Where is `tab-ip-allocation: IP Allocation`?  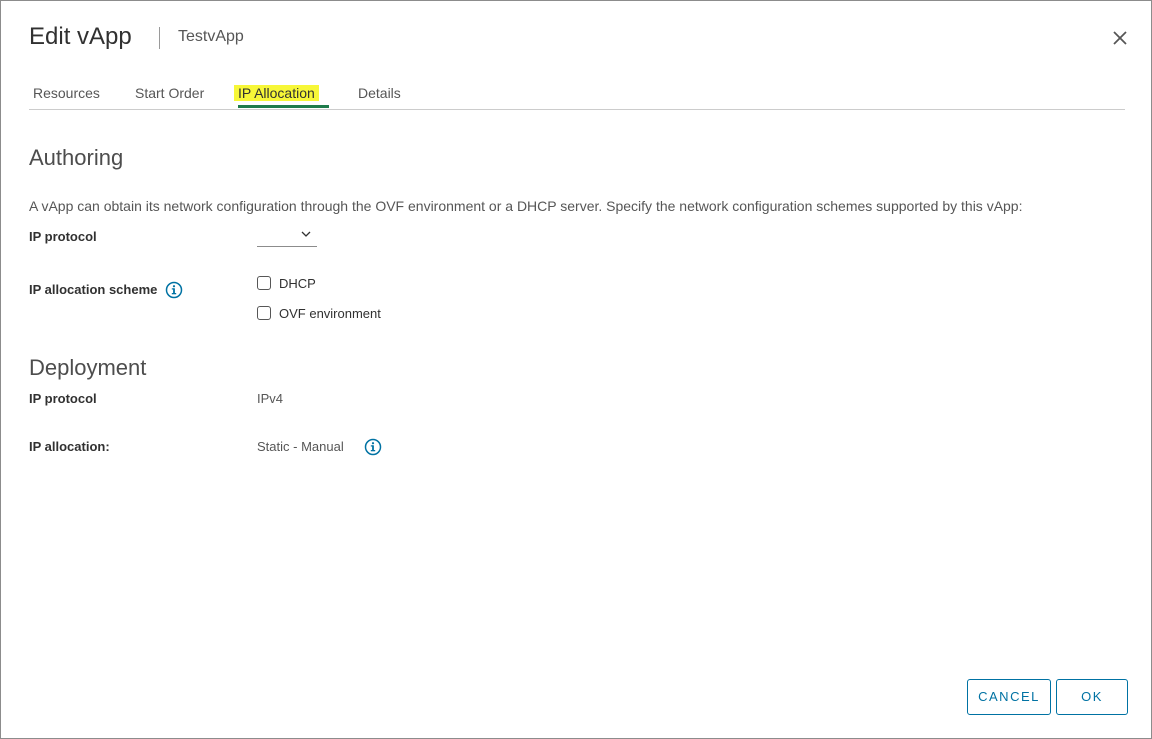
tab-ip-allocation: IP Allocation is located at coordinates (276, 94).